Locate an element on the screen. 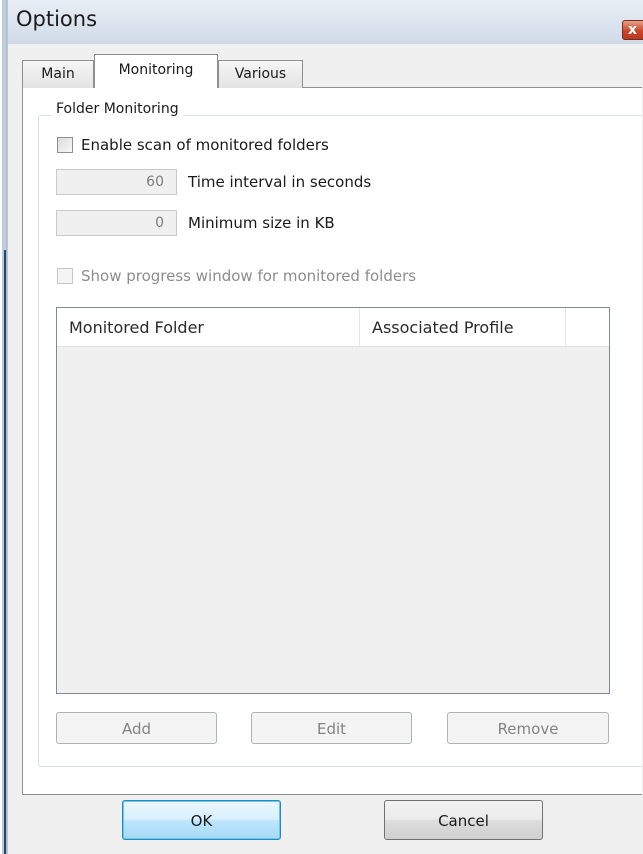 The height and width of the screenshot is (854, 643). add-button: Add is located at coordinates (136, 728).